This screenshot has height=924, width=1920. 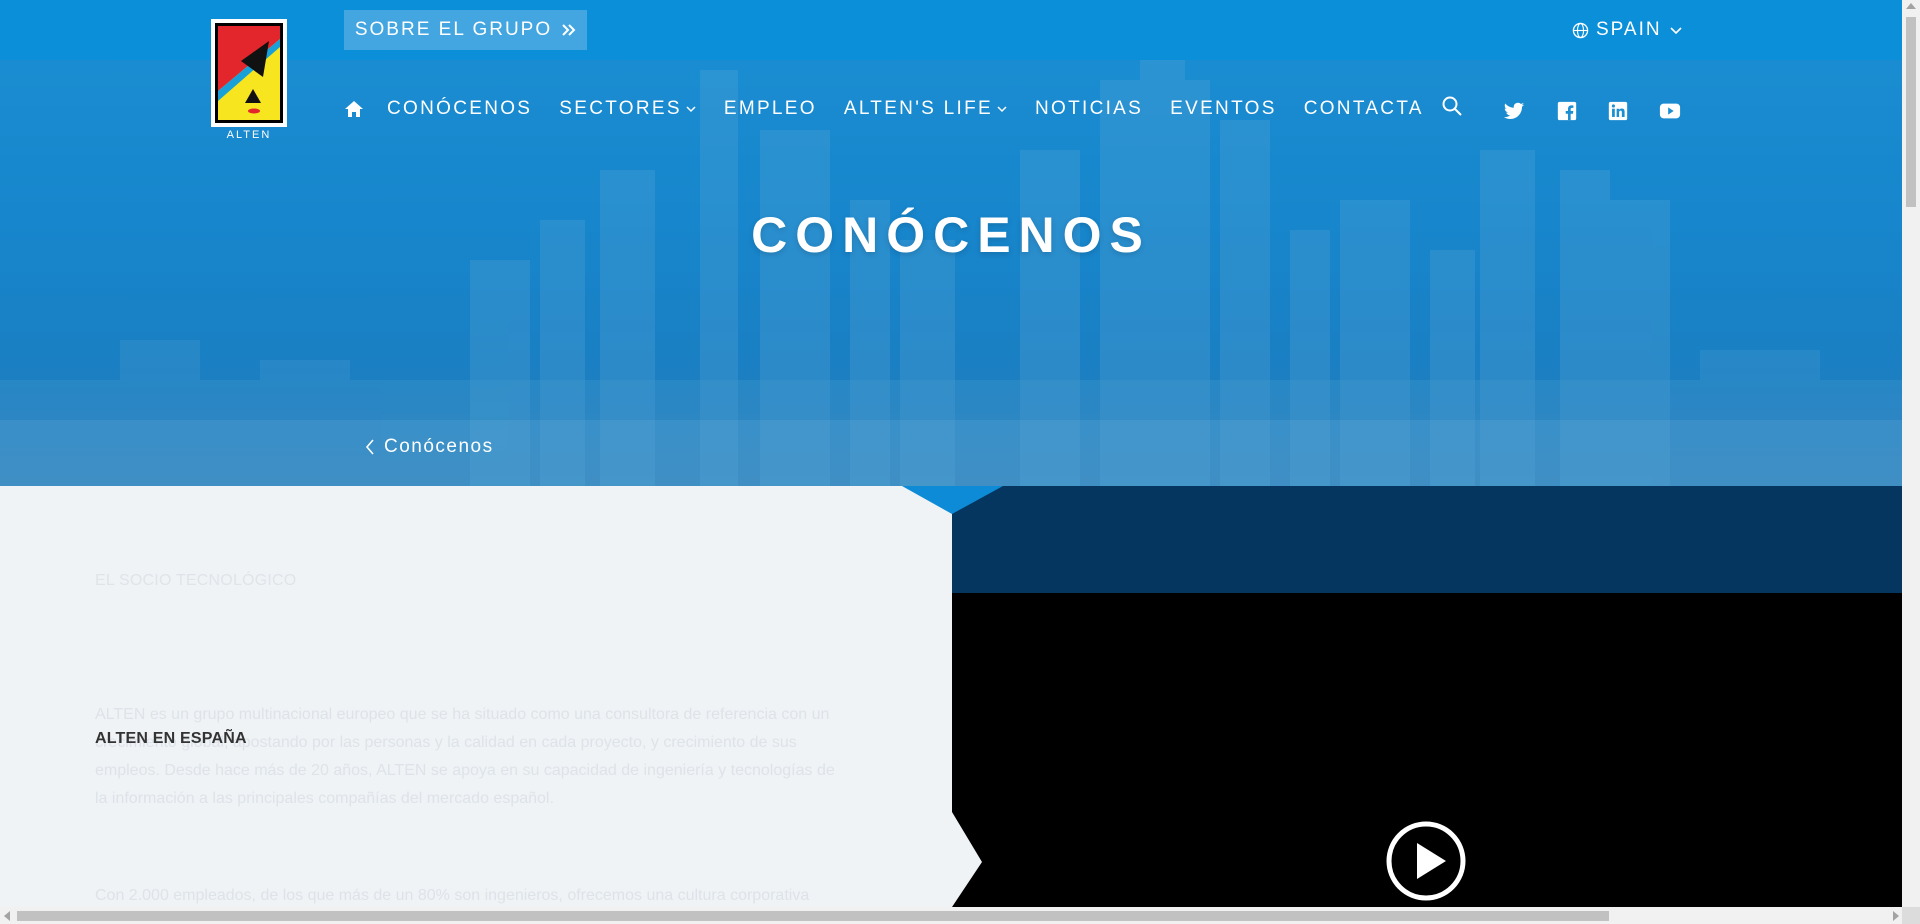 I want to click on about-group-label: SOBRE EL GRUPO, so click(x=453, y=29).